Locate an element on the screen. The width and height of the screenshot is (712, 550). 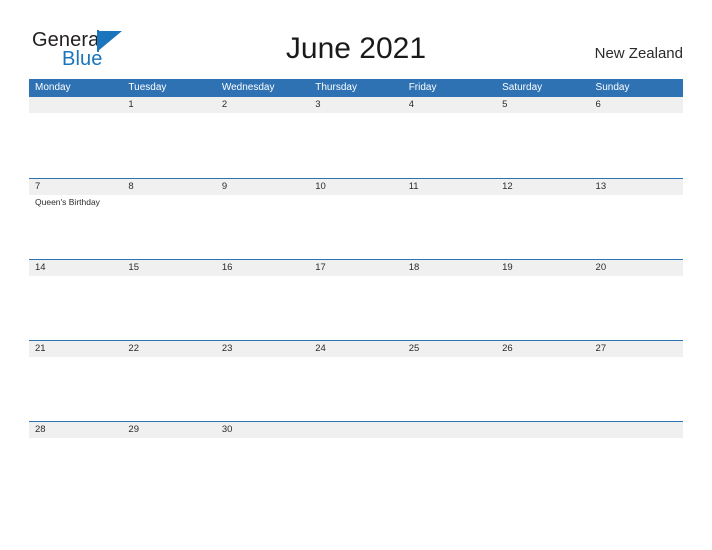
week-row: 1 2 3 4 5 6 is located at coordinates (356, 137).